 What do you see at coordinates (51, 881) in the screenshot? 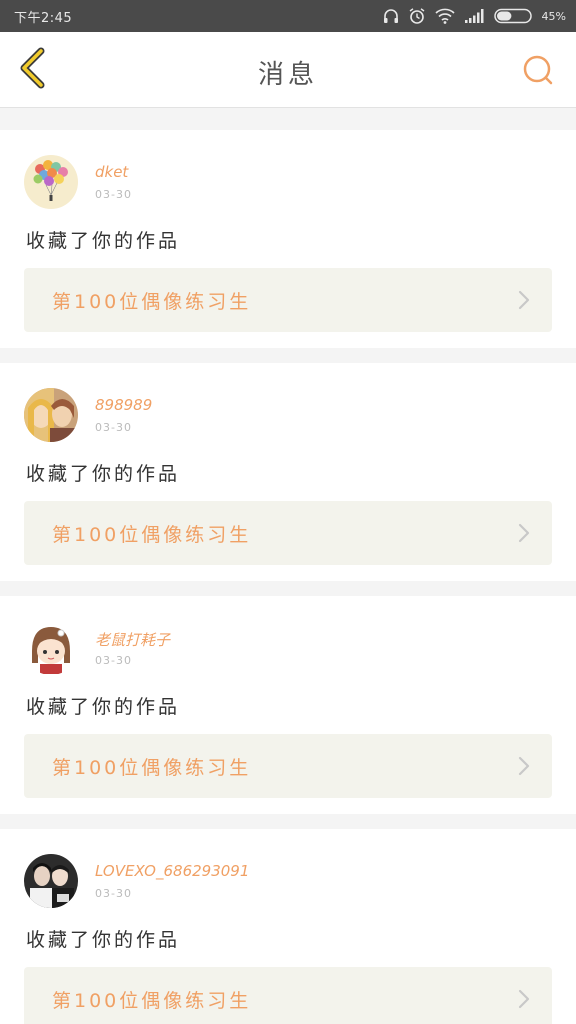
I see `photo-couple-avatar` at bounding box center [51, 881].